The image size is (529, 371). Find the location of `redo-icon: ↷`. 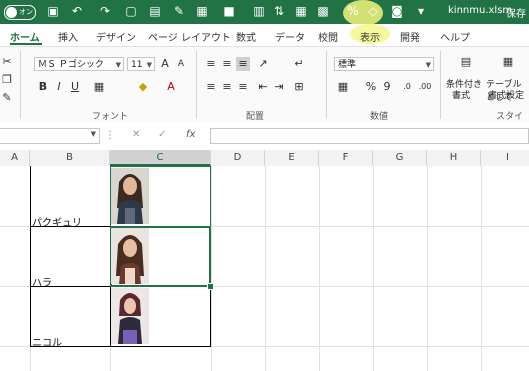

redo-icon: ↷ is located at coordinates (105, 11).